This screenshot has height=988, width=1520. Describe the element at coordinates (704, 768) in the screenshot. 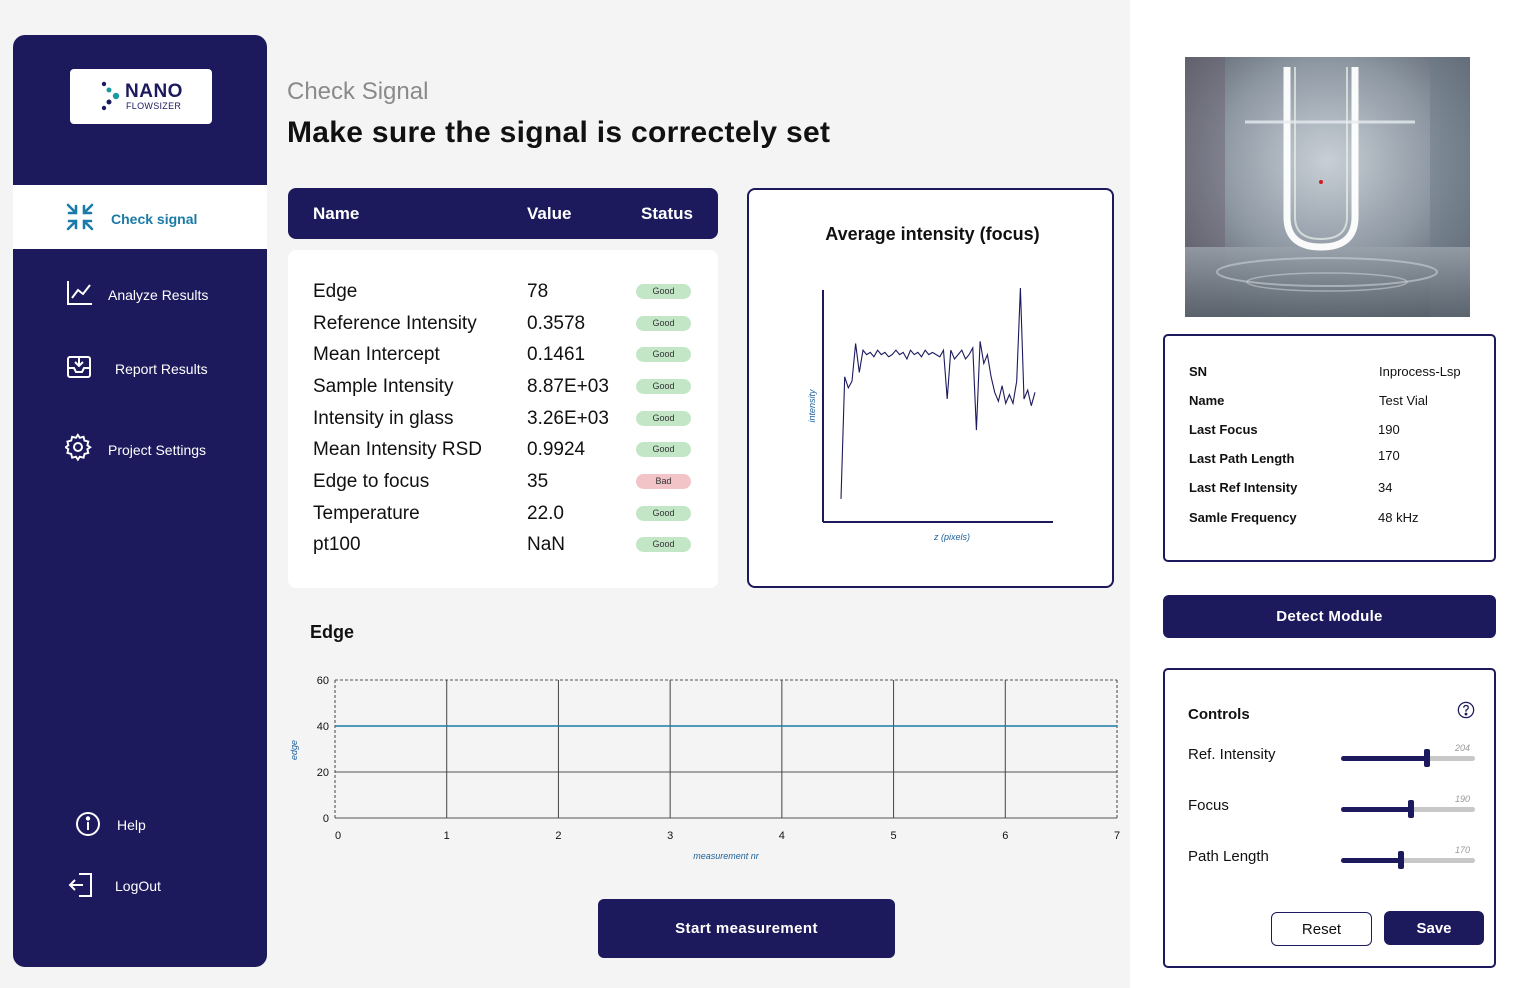

I see `edge-chart: 0 20 40 60 0 1 2 3 4 5 6 7 measurement nr edge` at that location.